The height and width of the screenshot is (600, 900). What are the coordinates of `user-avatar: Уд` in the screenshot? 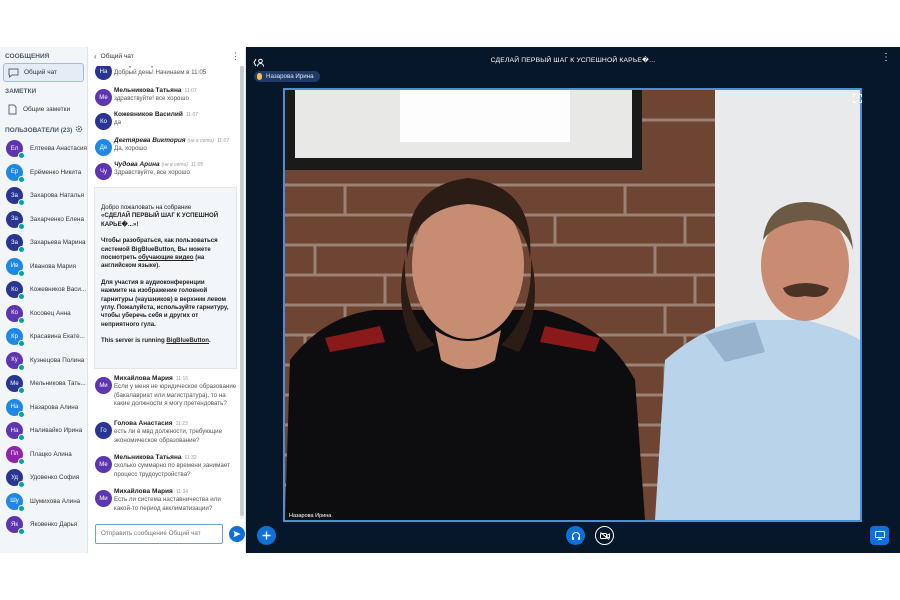 It's located at (15, 478).